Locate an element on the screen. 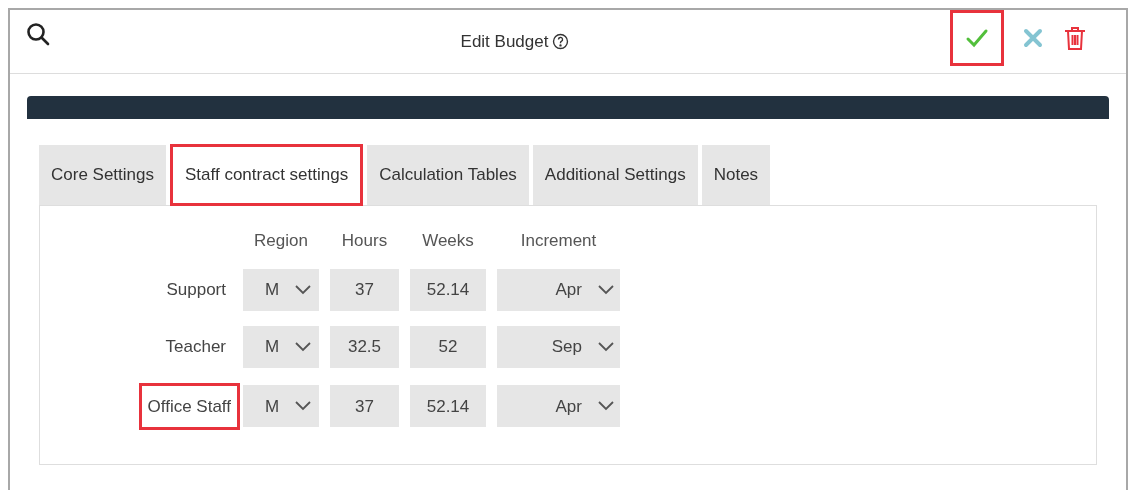 The height and width of the screenshot is (493, 1134). row-label: Support is located at coordinates (196, 289).